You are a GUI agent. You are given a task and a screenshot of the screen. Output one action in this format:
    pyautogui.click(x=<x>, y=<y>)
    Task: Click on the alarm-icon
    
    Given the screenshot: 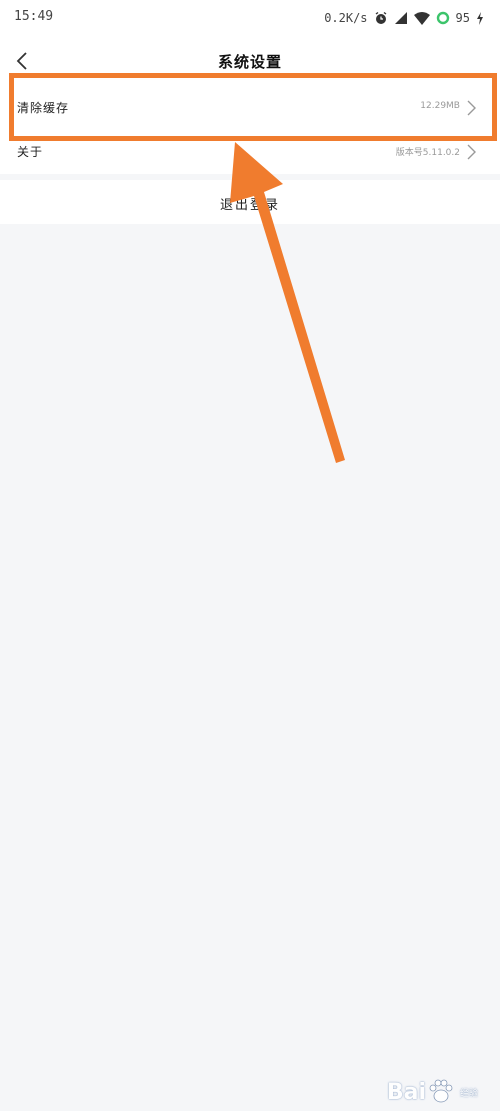 What is the action you would take?
    pyautogui.click(x=381, y=18)
    